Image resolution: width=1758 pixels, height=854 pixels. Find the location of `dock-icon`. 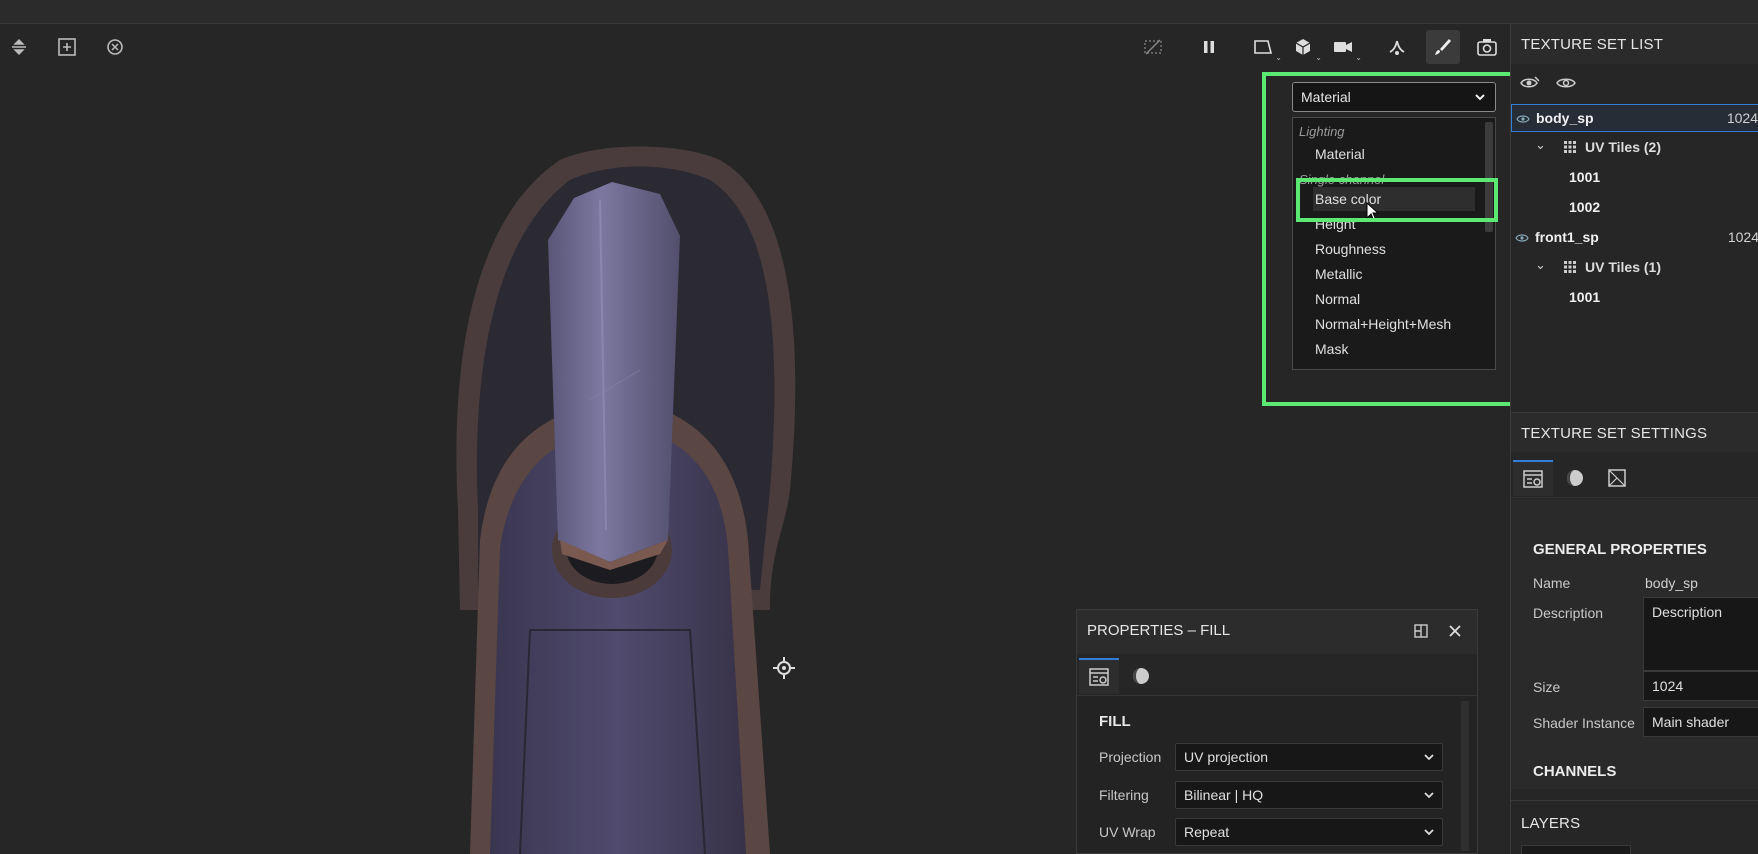

dock-icon is located at coordinates (1421, 631).